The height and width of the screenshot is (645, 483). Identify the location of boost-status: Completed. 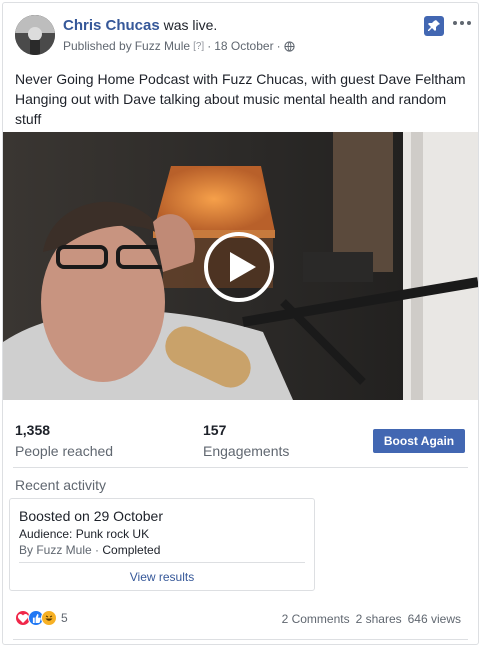
(131, 550).